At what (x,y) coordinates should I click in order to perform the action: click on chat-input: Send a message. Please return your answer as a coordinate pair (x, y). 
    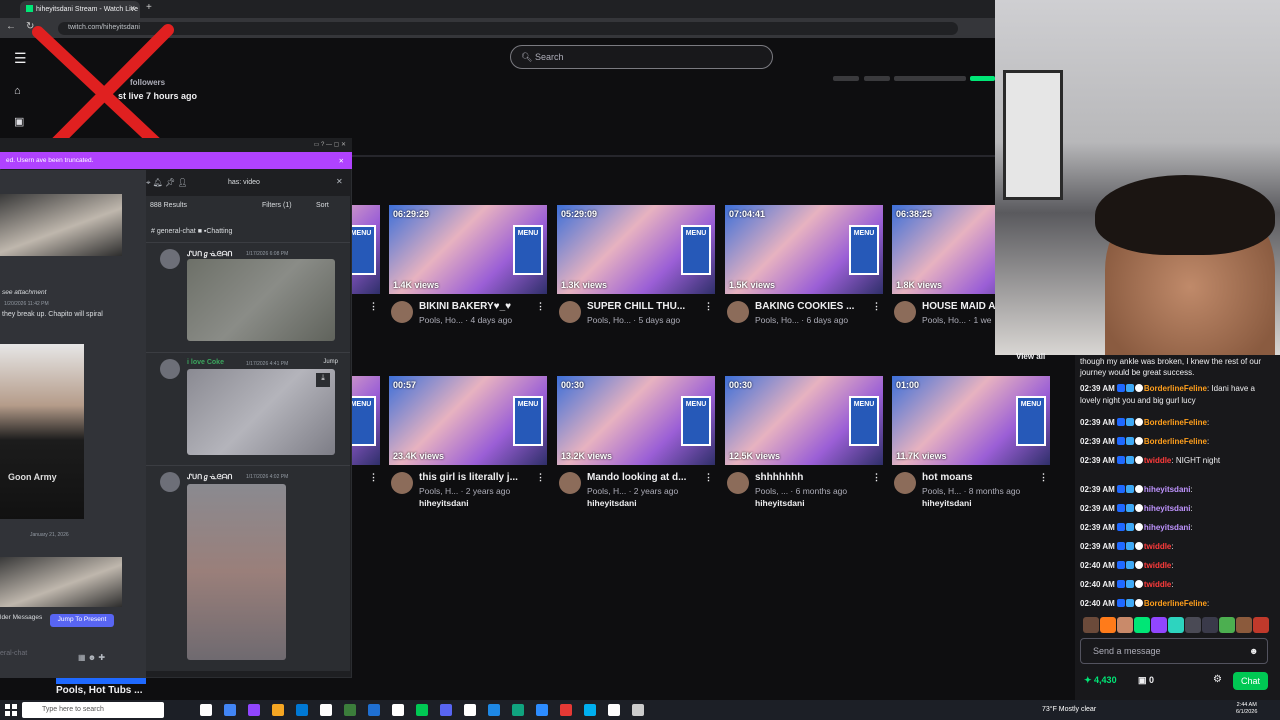
    Looking at the image, I should click on (1174, 651).